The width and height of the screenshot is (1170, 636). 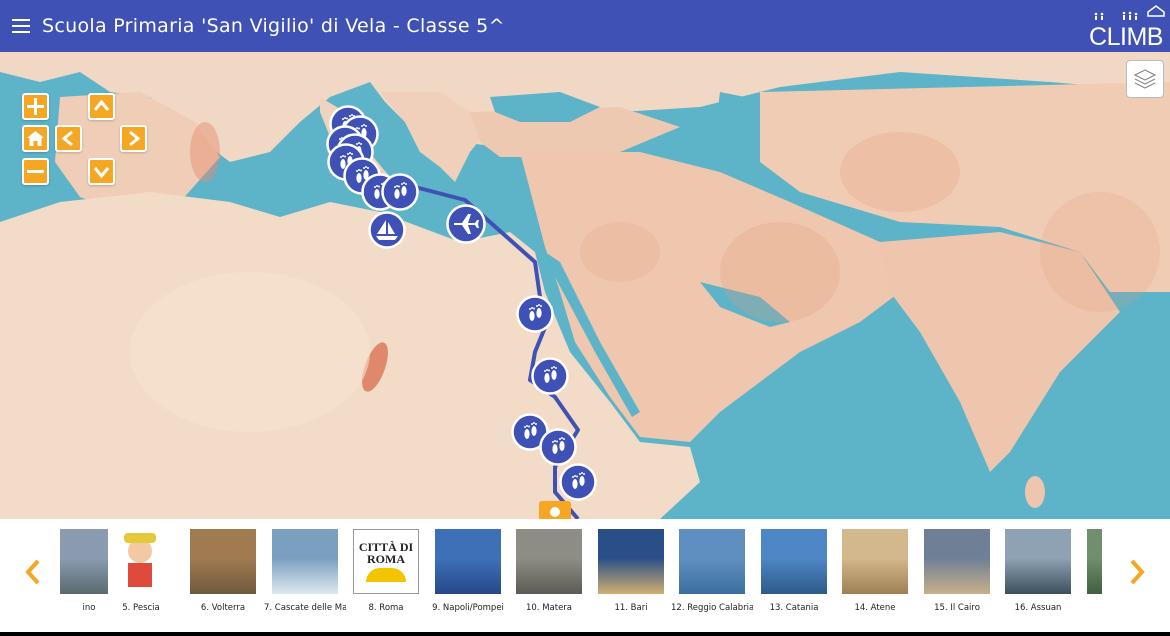 I want to click on pan-right-button, so click(x=133, y=138).